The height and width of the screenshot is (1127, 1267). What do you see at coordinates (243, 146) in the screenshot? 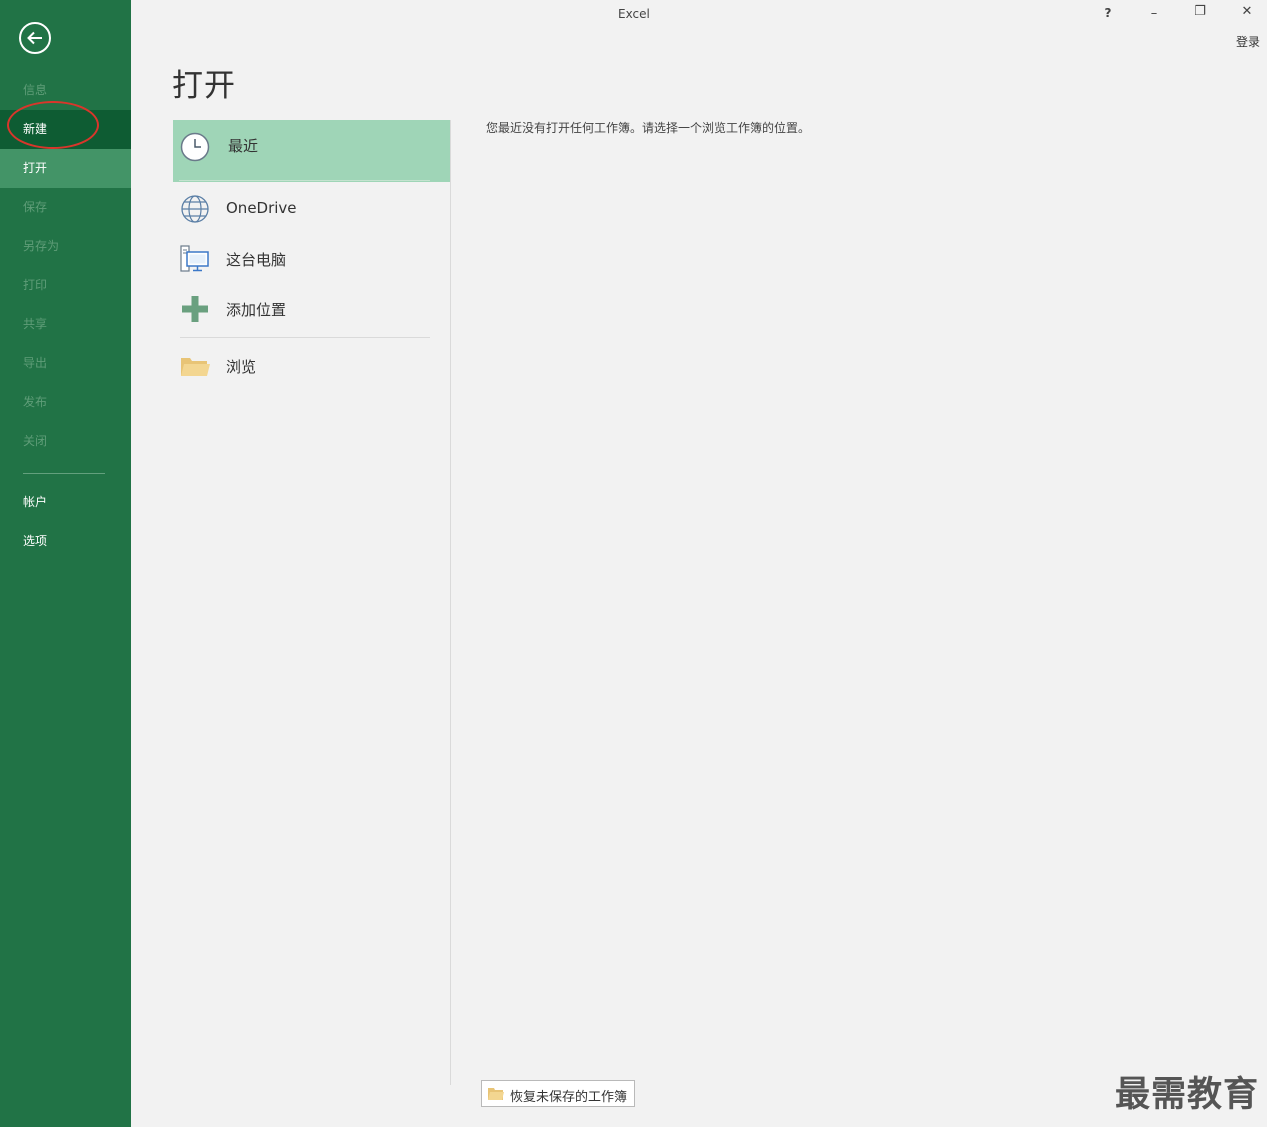
I see `location-label: 最近` at bounding box center [243, 146].